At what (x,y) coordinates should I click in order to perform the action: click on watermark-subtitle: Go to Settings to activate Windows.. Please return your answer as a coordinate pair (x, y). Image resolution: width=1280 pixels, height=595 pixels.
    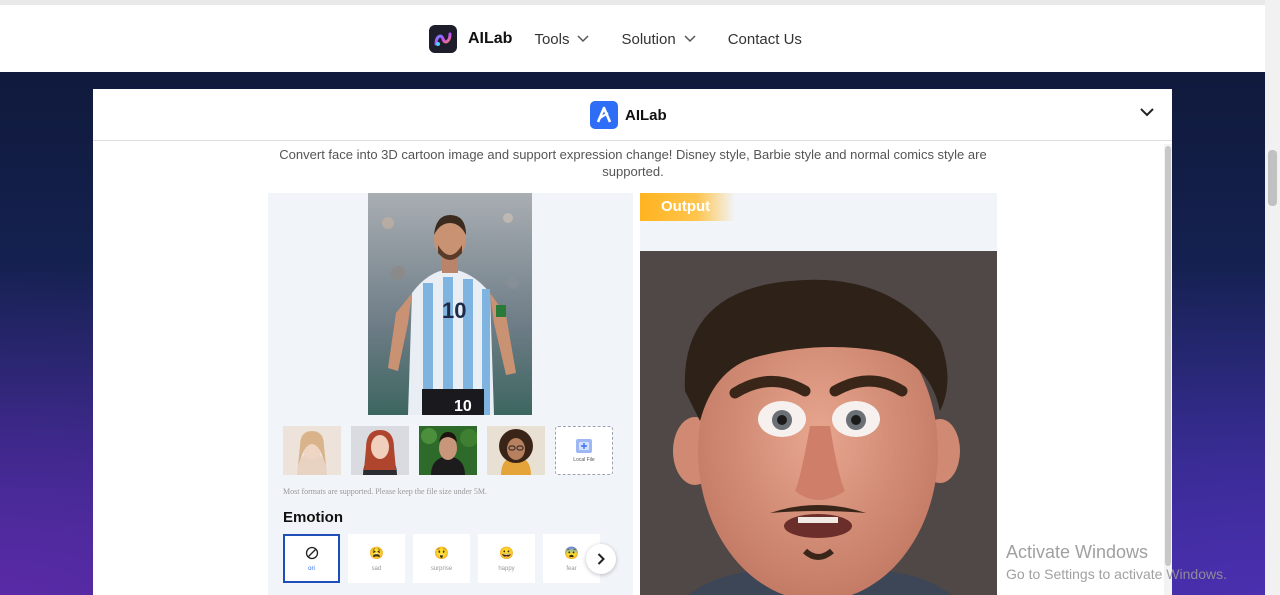
    Looking at the image, I should click on (1116, 574).